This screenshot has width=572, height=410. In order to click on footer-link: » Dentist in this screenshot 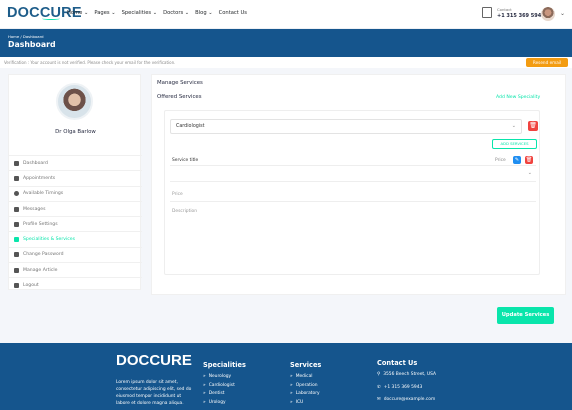, I will do `click(224, 395)`.